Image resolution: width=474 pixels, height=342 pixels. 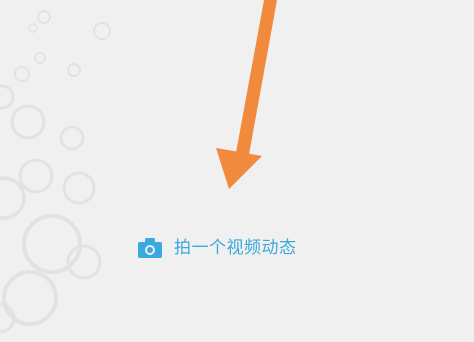 What do you see at coordinates (239, 168) in the screenshot?
I see `arrow-head` at bounding box center [239, 168].